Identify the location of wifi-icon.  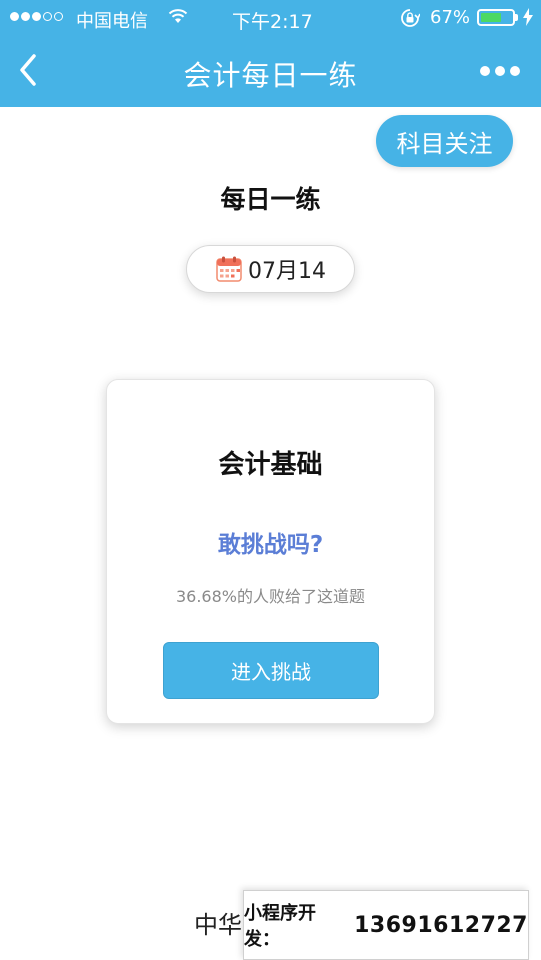
(178, 16).